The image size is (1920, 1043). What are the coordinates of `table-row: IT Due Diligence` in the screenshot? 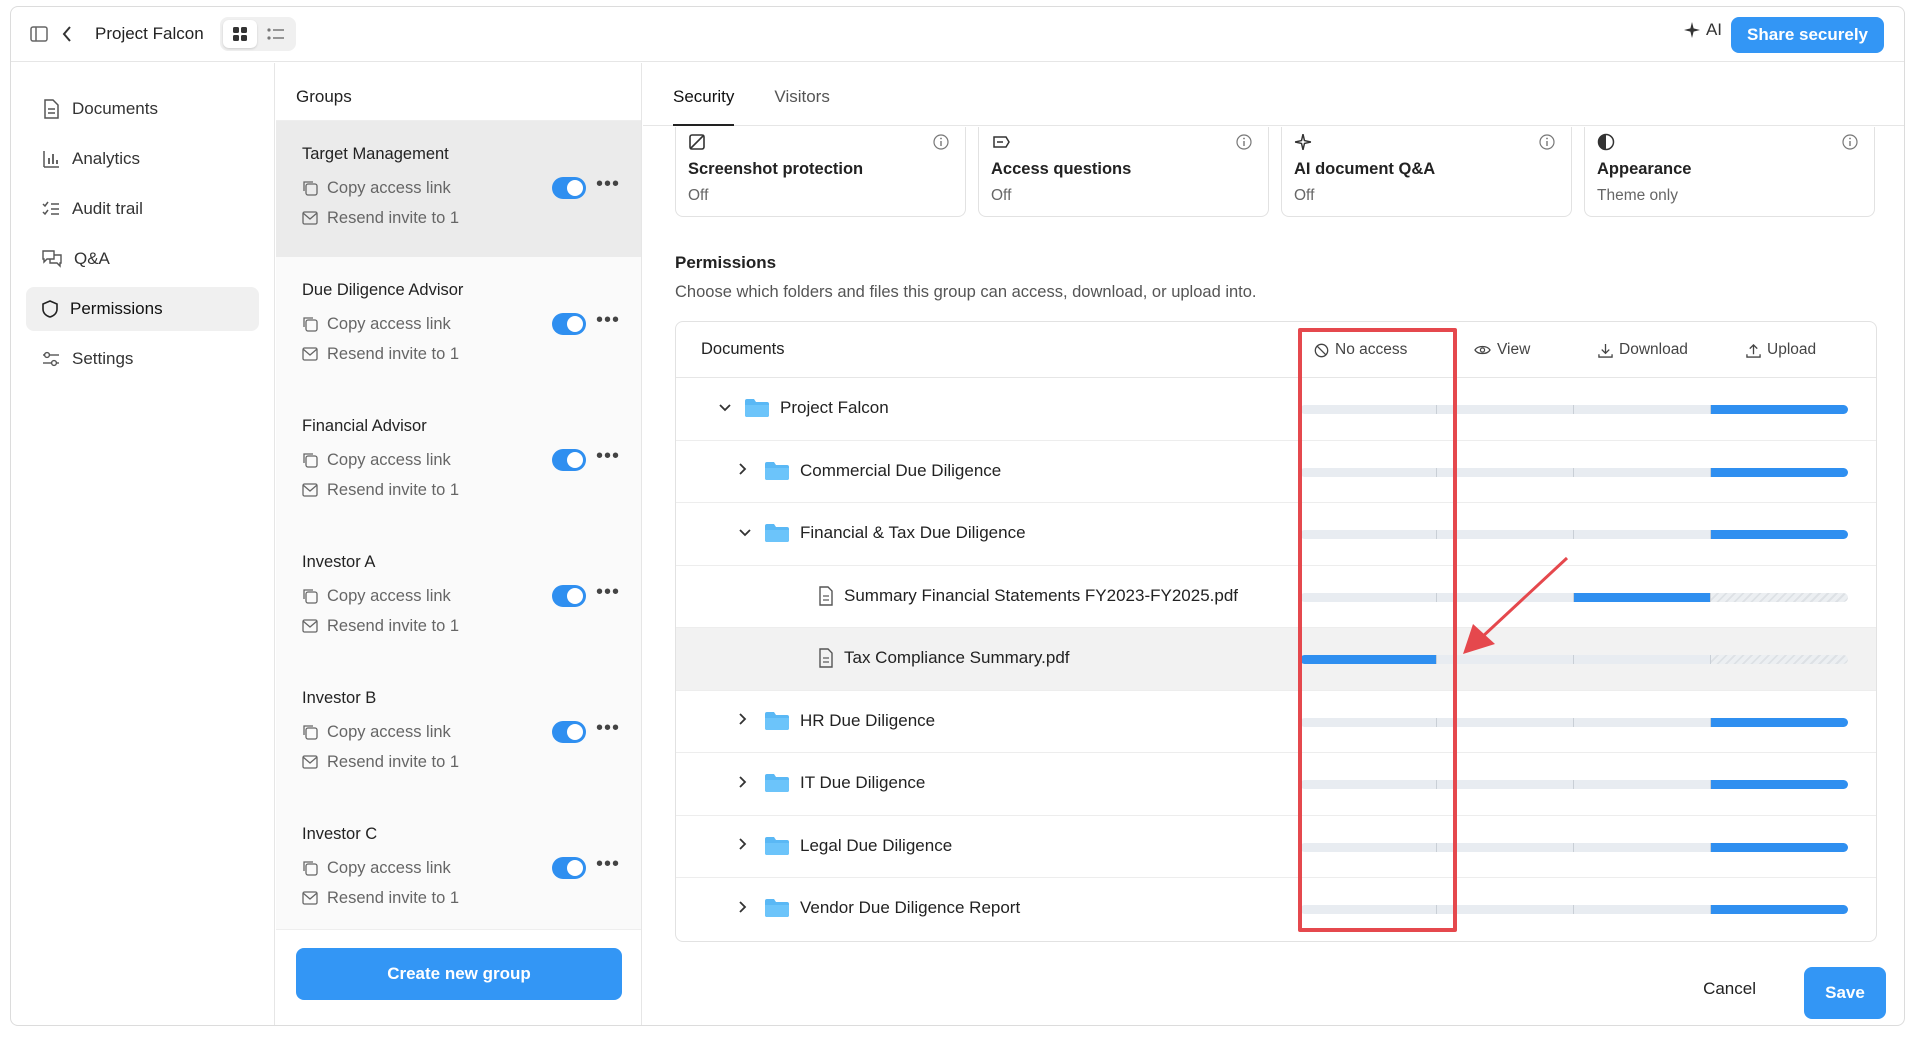 It's located at (1276, 784).